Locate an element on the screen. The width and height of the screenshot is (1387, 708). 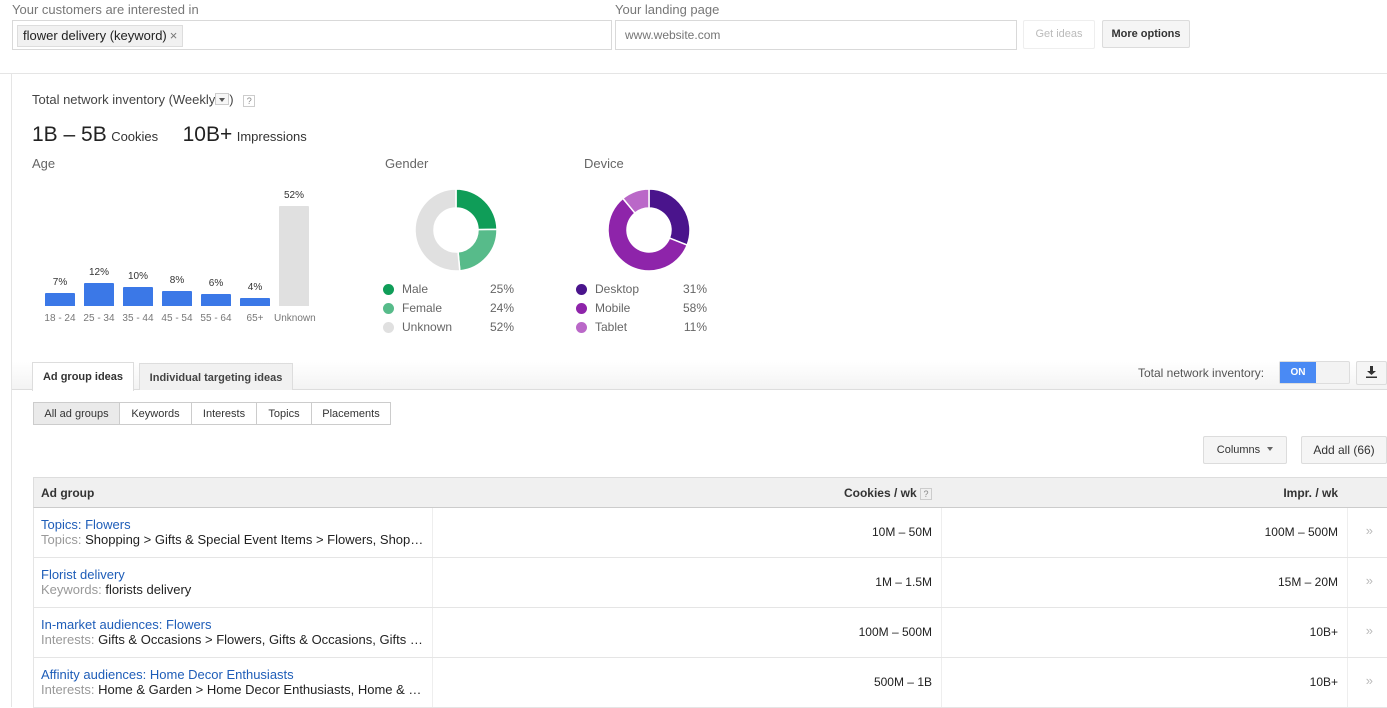
interest-input: flower delivery (keyword) × is located at coordinates (312, 35).